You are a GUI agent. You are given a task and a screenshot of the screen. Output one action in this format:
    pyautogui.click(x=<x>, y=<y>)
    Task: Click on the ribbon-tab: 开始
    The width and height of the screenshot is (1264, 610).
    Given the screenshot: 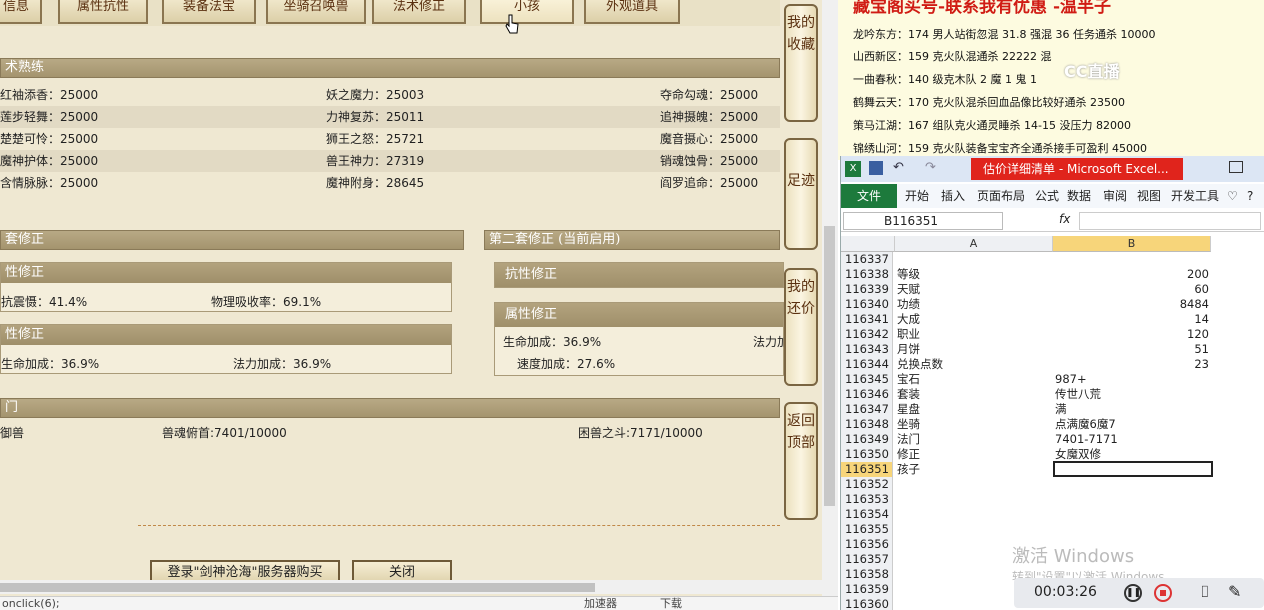 What is the action you would take?
    pyautogui.click(x=917, y=196)
    